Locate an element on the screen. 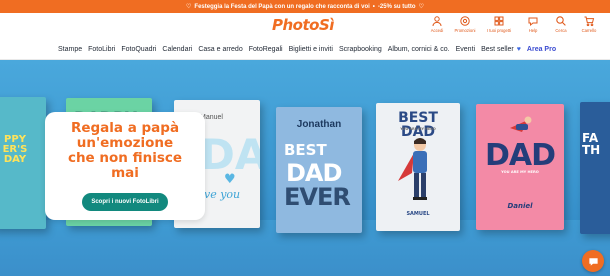 The height and width of the screenshot is (276, 610). projects-button: I tuoi progetti is located at coordinates (499, 24).